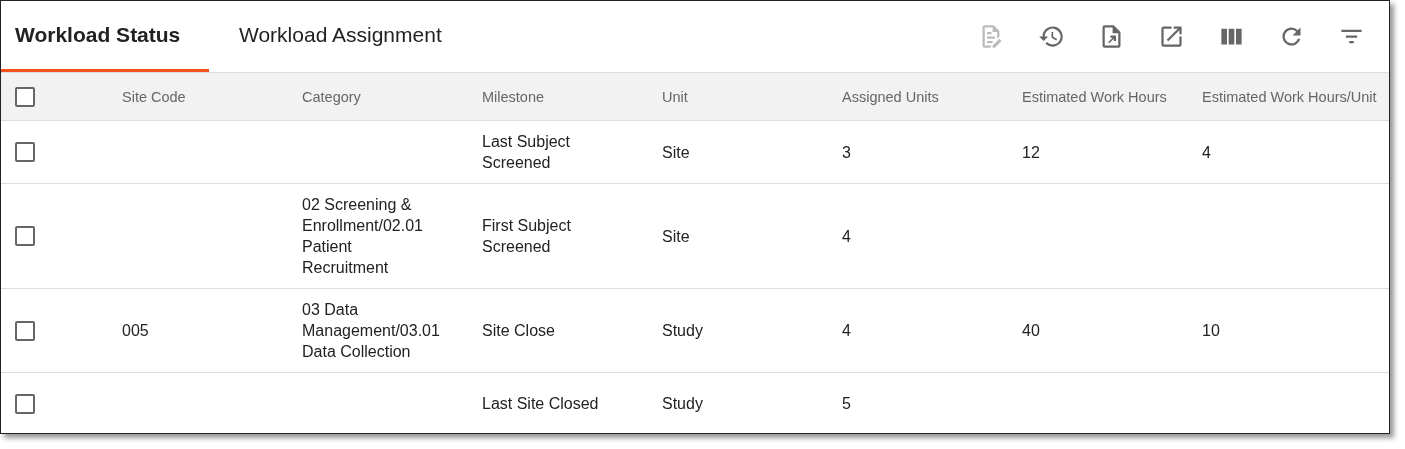 This screenshot has width=1405, height=449. I want to click on table-cell-text: First Subject Screened, so click(527, 236).